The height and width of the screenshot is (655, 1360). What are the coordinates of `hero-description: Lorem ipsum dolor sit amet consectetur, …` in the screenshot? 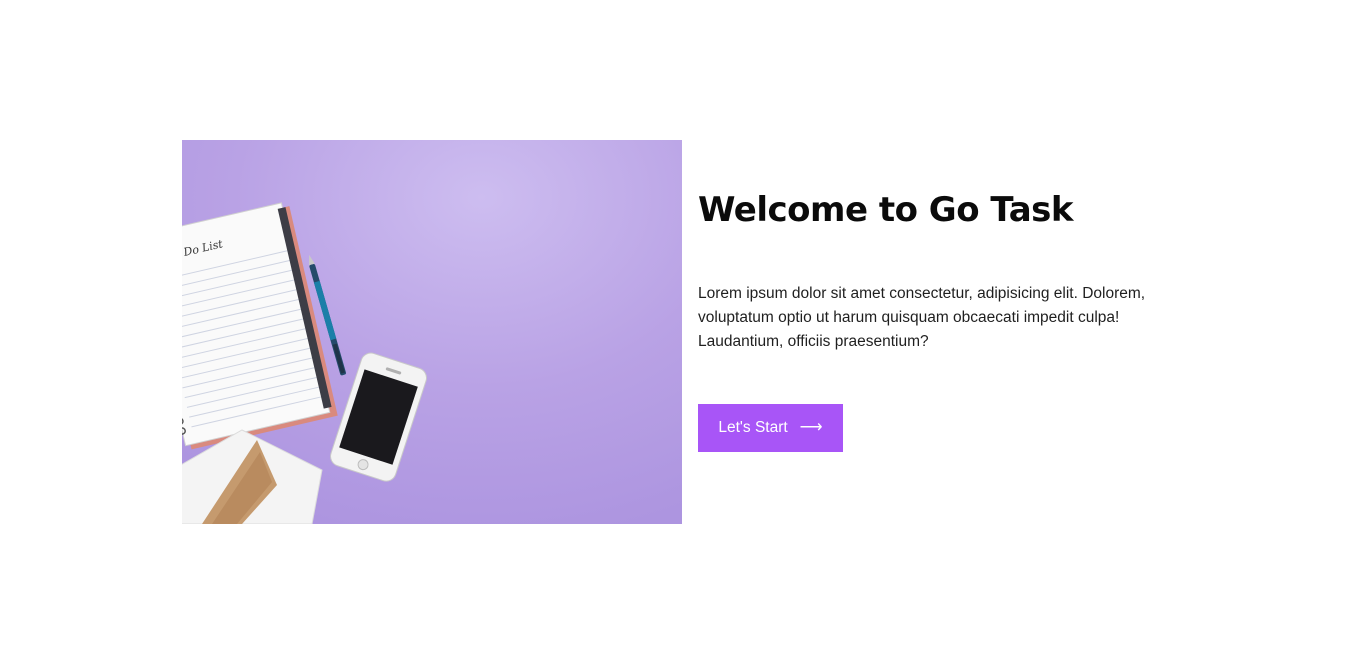 It's located at (922, 317).